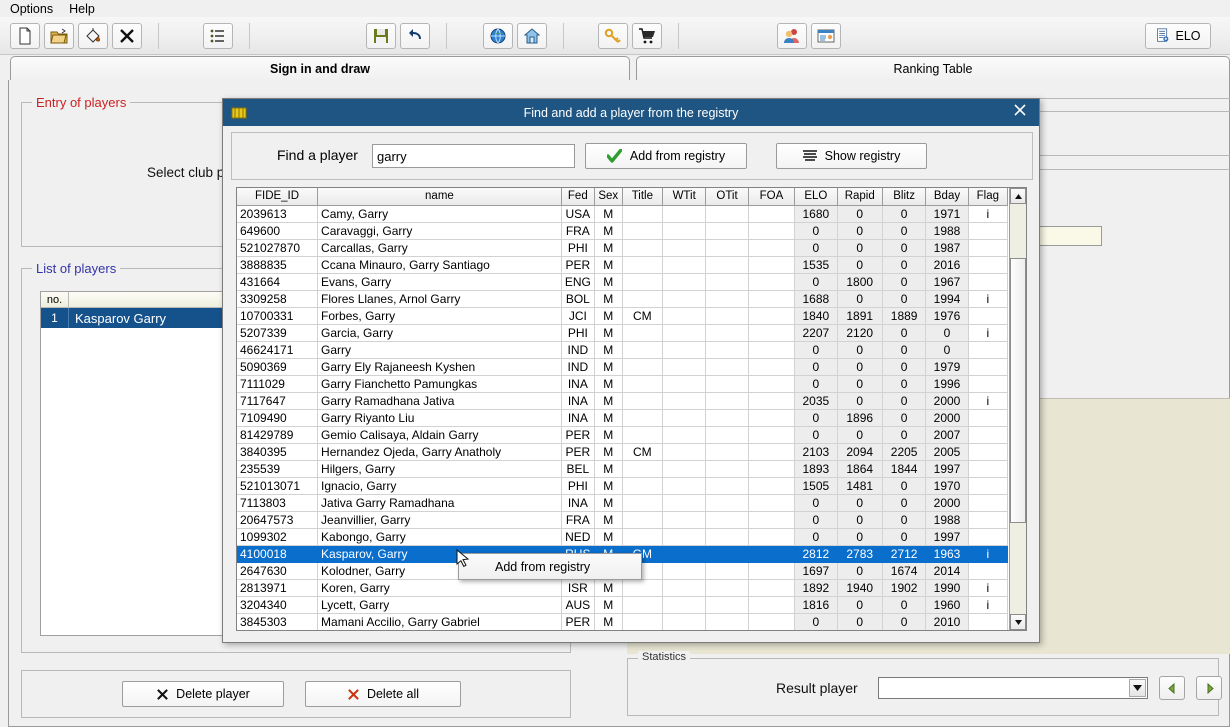  I want to click on cell-fide_id: 3309258, so click(278, 299).